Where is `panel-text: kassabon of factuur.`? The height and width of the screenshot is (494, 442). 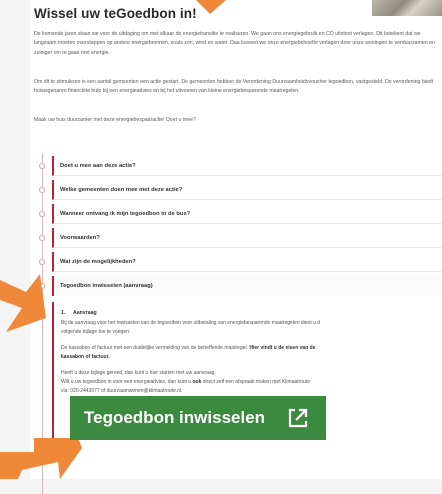
panel-text: kassabon of factuur. is located at coordinates (241, 357).